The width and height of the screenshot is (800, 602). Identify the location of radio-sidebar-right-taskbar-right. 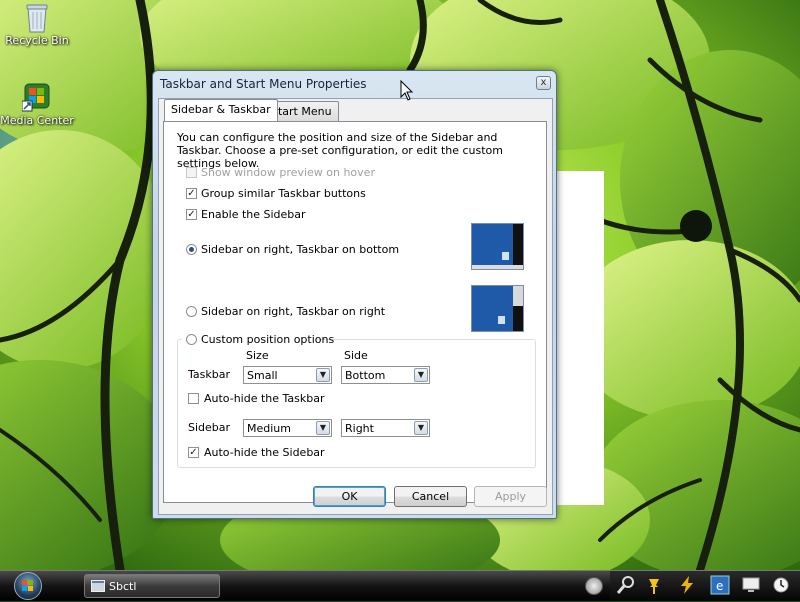
(191, 311).